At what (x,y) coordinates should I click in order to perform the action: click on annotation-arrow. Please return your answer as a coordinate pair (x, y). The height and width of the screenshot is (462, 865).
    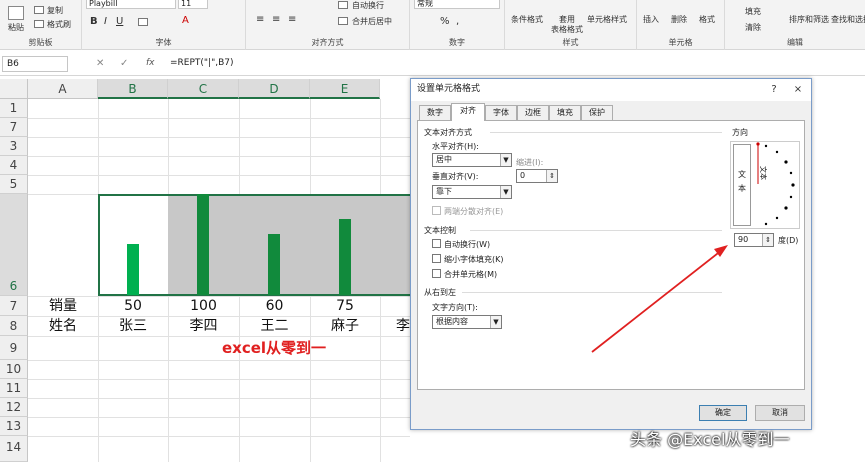
    Looking at the image, I should click on (659, 299).